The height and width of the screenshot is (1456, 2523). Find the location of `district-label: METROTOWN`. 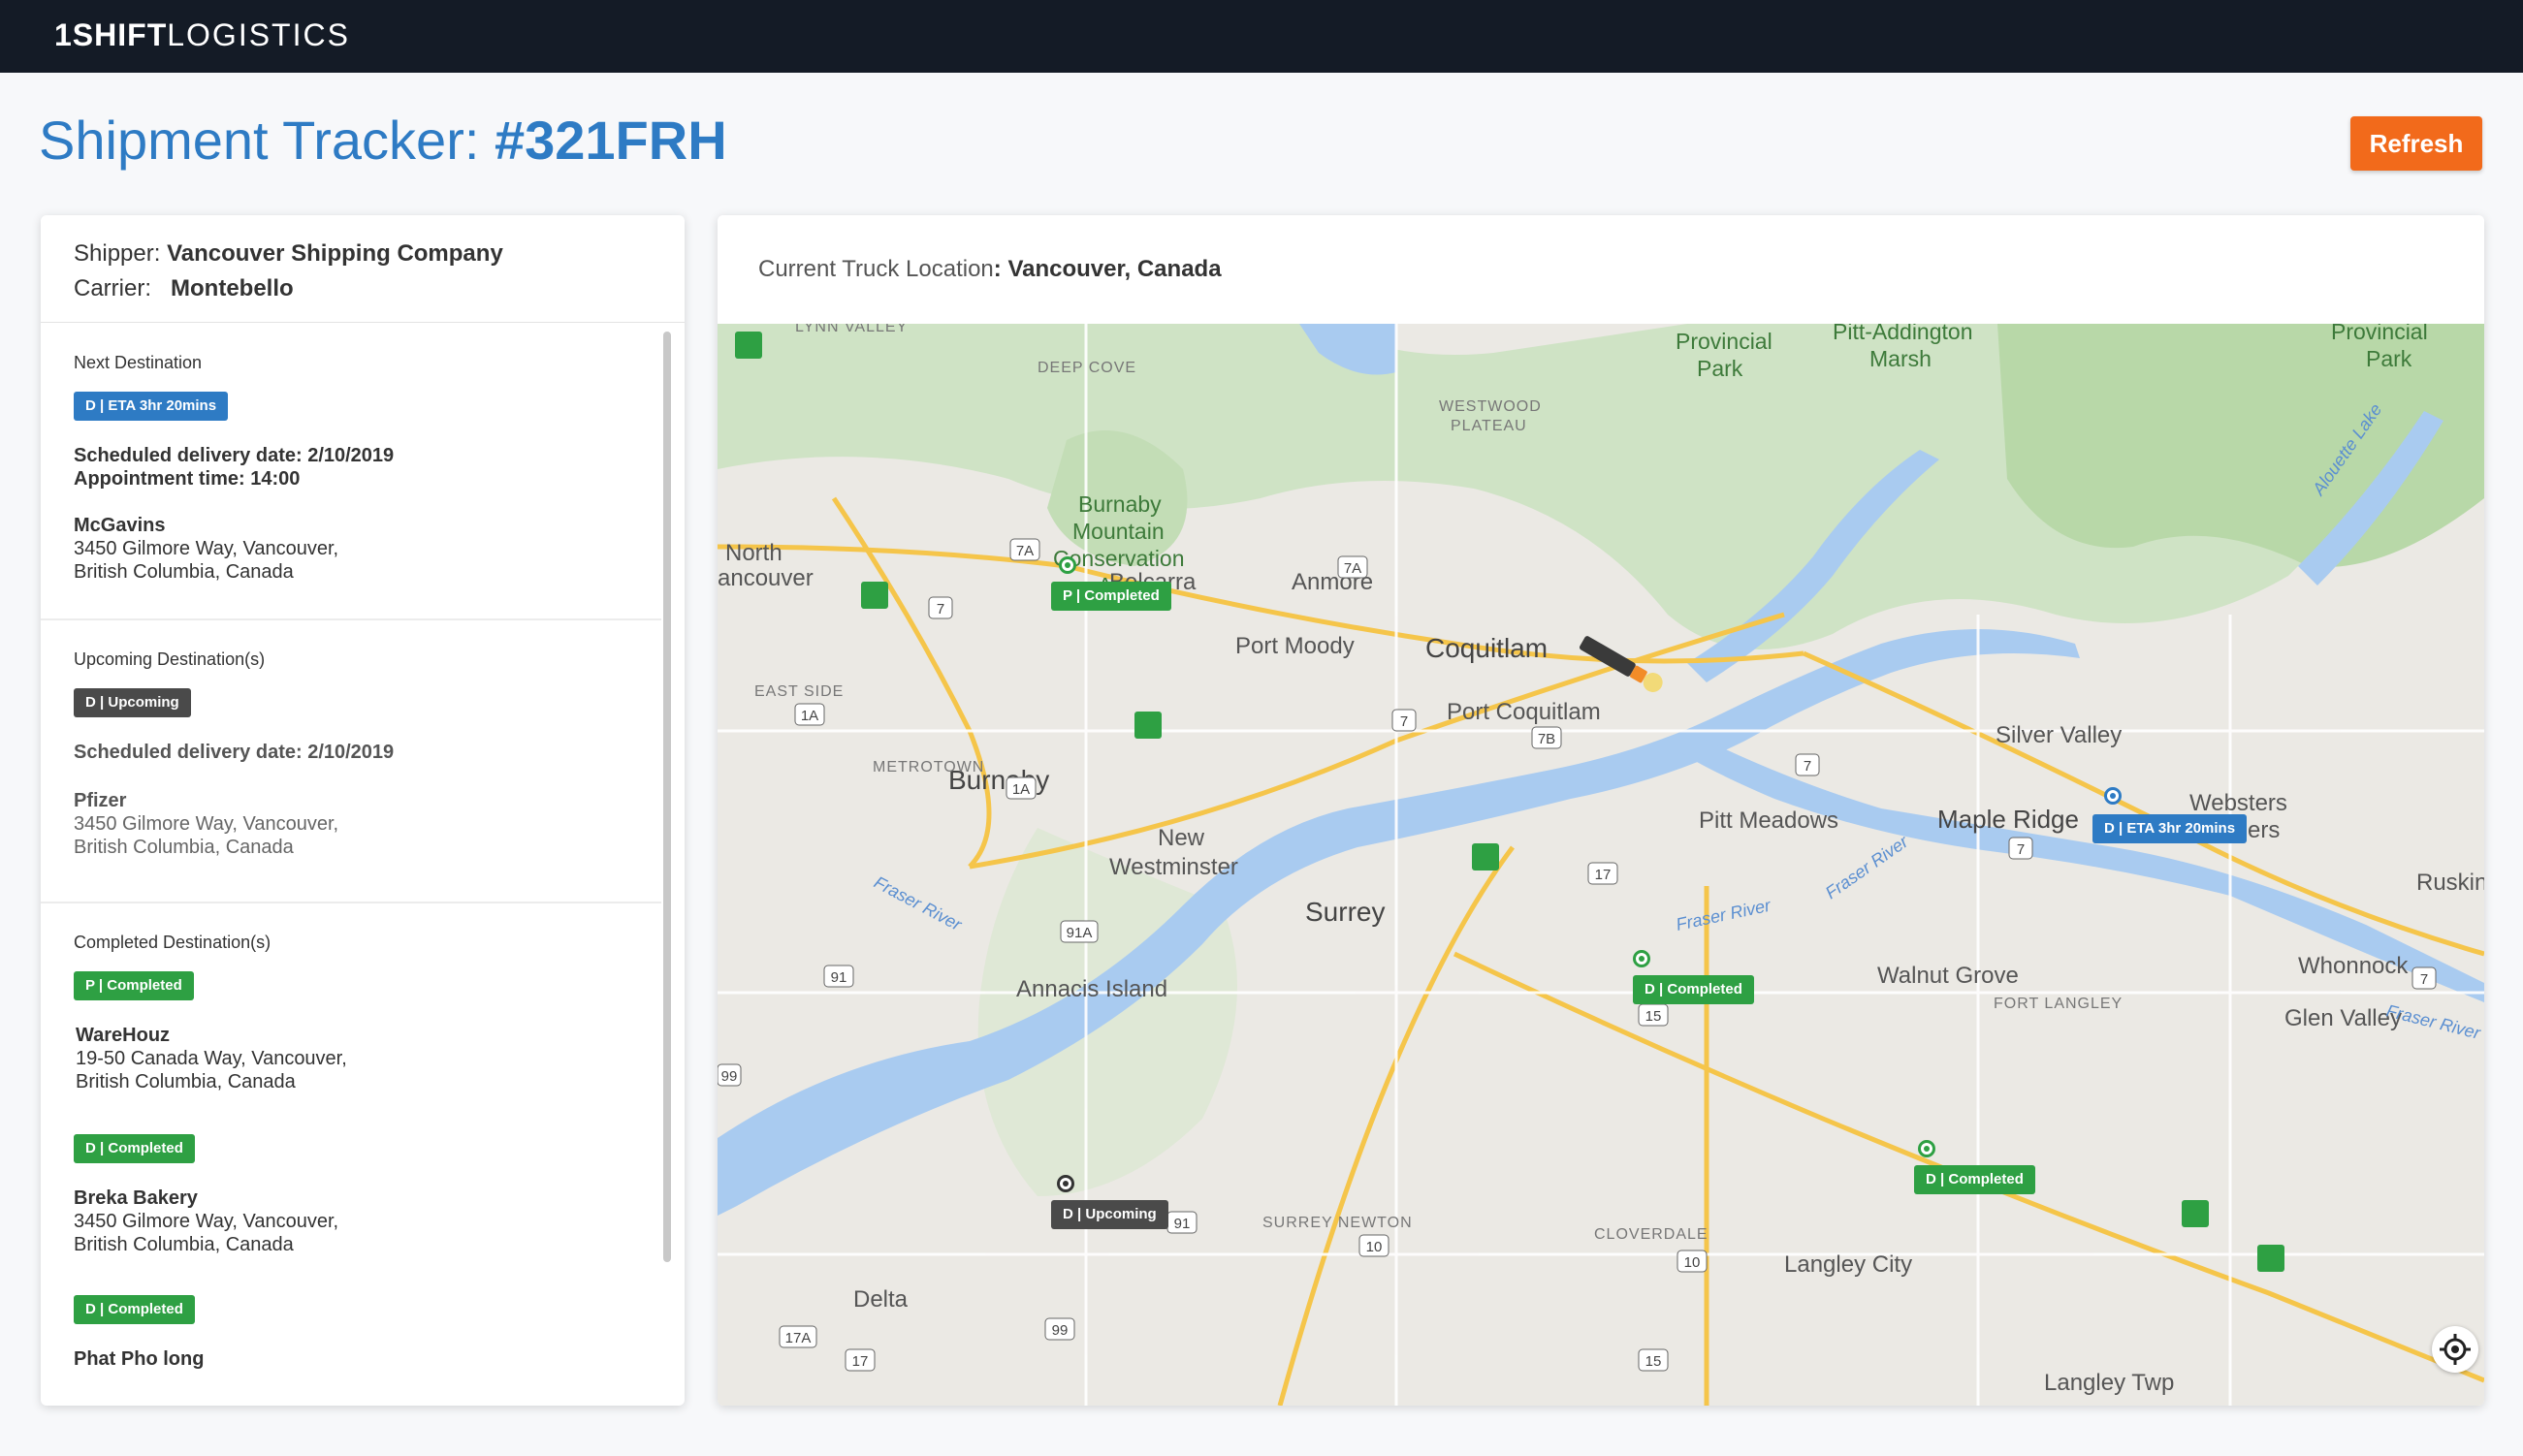

district-label: METROTOWN is located at coordinates (928, 767).